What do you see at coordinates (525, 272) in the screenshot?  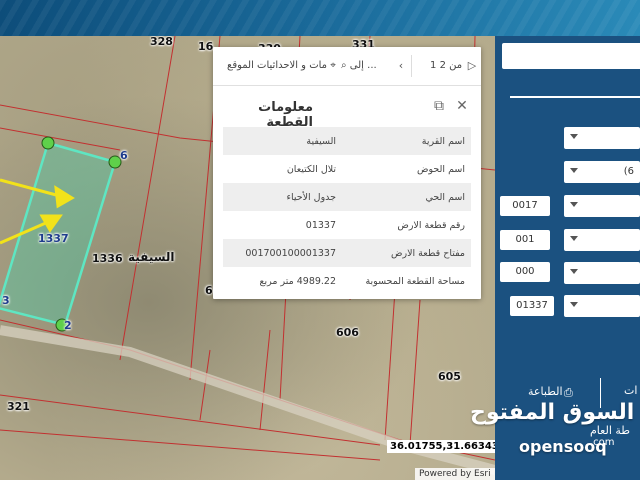 I see `neighborhood-code-field: 000` at bounding box center [525, 272].